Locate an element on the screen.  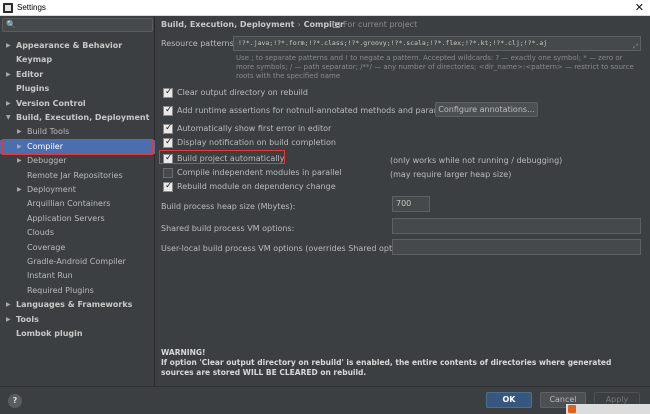
tree-item-label: Remote Jar Repositories is located at coordinates (75, 175).